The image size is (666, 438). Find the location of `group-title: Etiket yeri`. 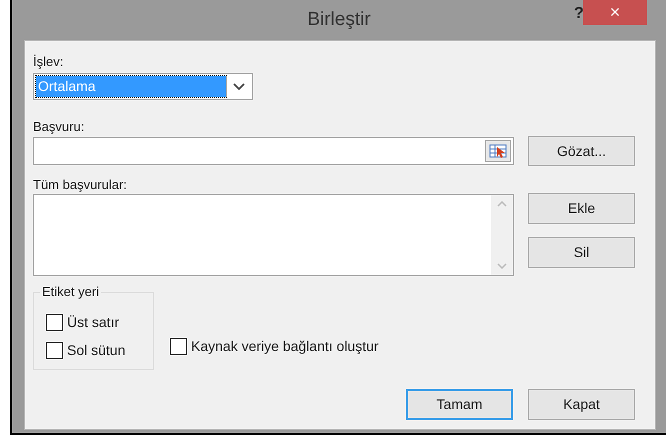

group-title: Etiket yeri is located at coordinates (71, 292).